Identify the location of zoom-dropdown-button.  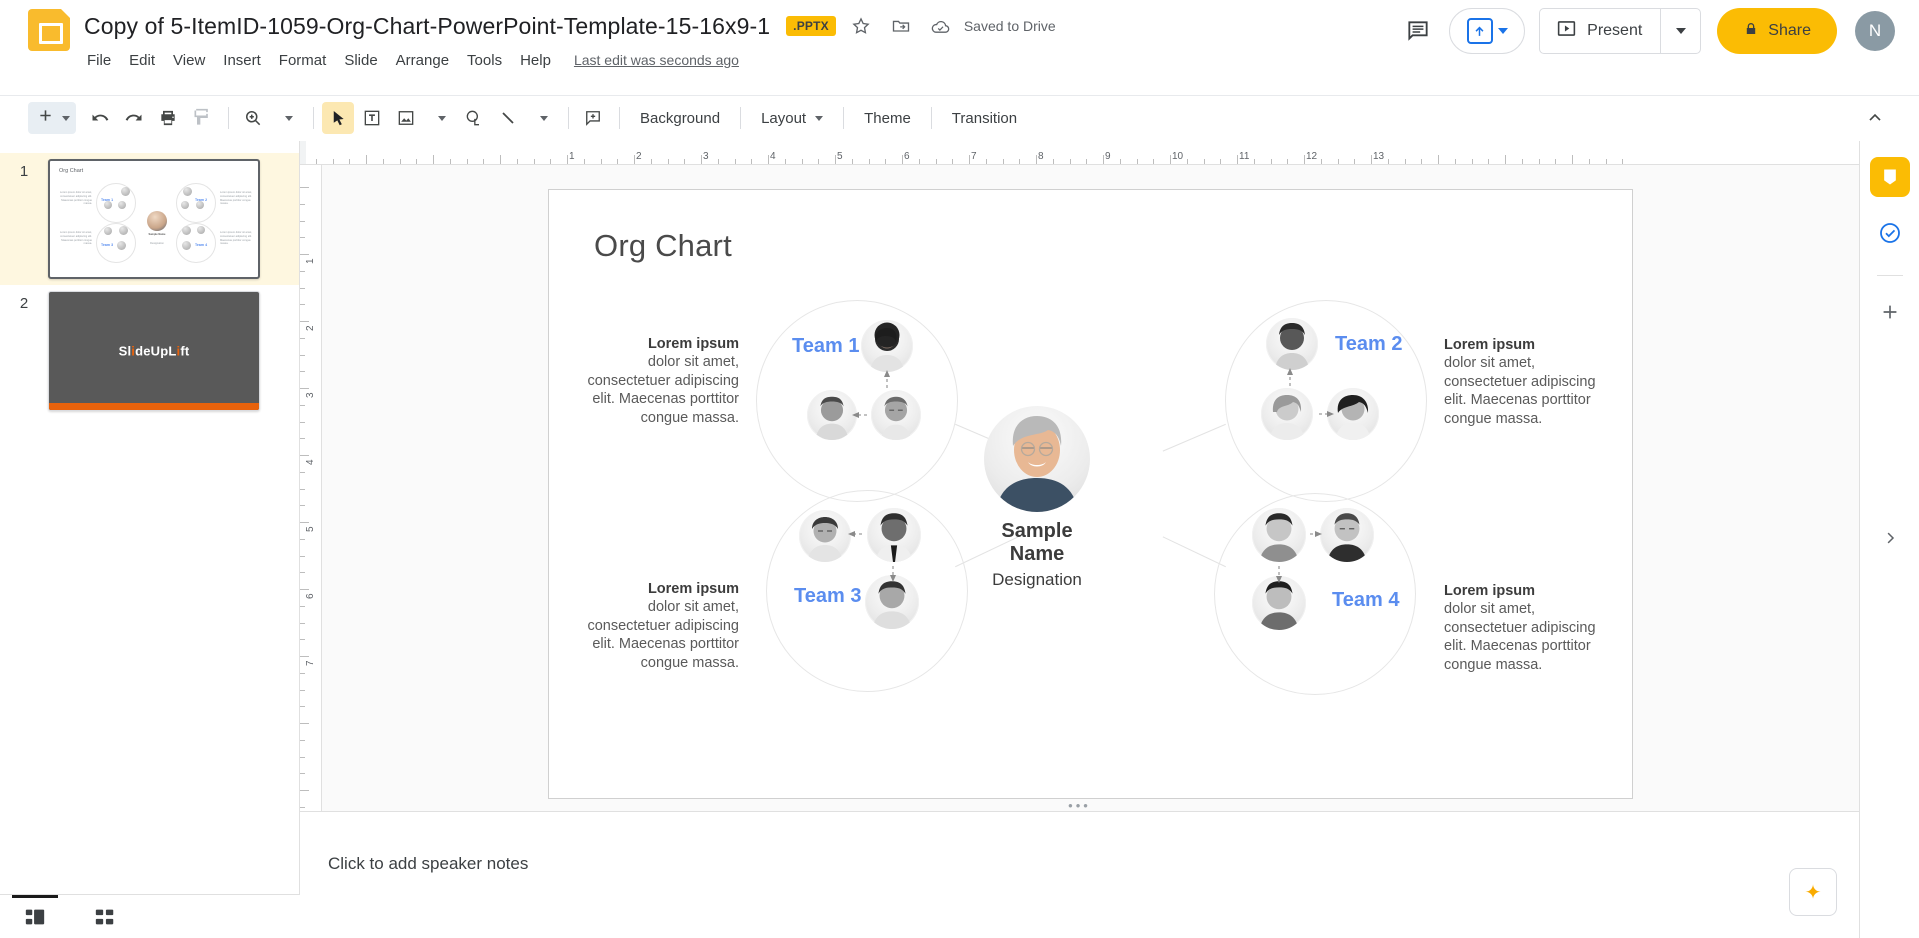
(287, 118).